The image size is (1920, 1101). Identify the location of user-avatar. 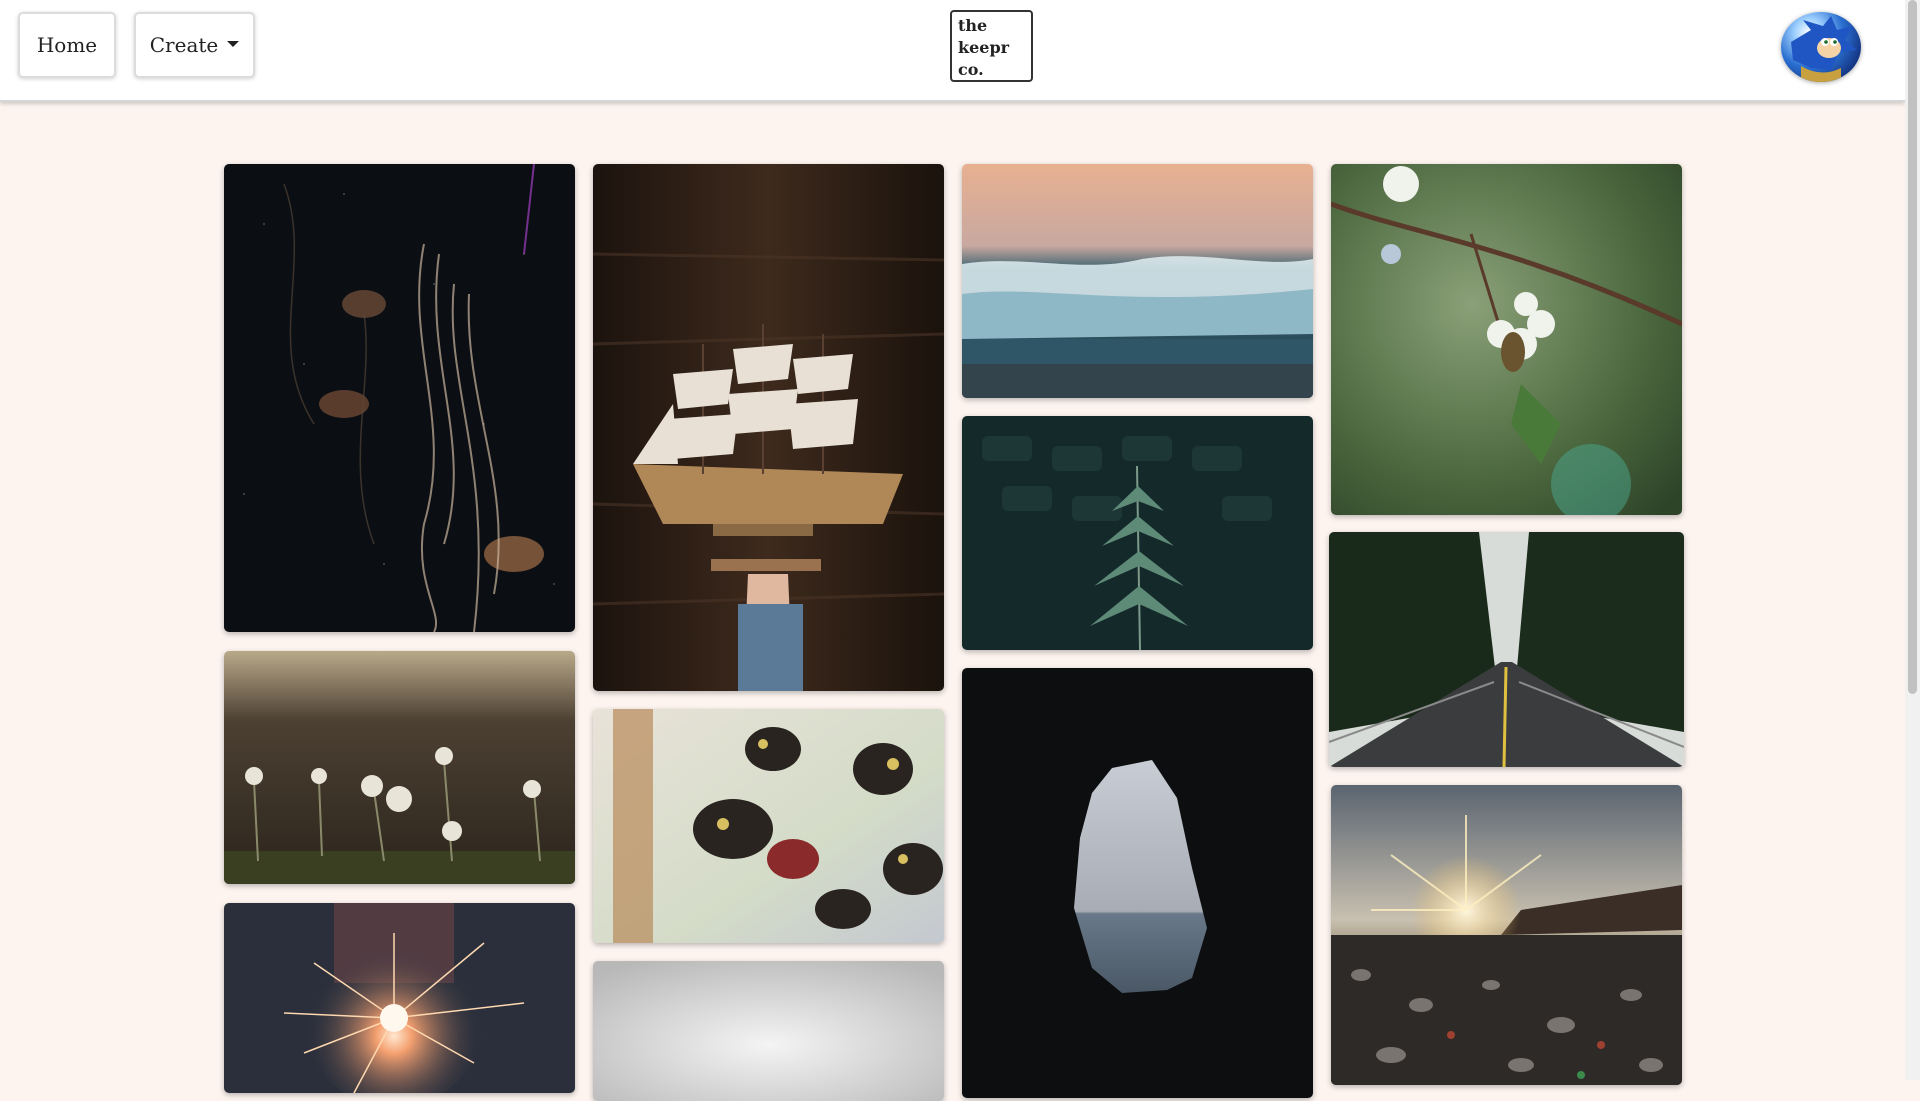
(1821, 47).